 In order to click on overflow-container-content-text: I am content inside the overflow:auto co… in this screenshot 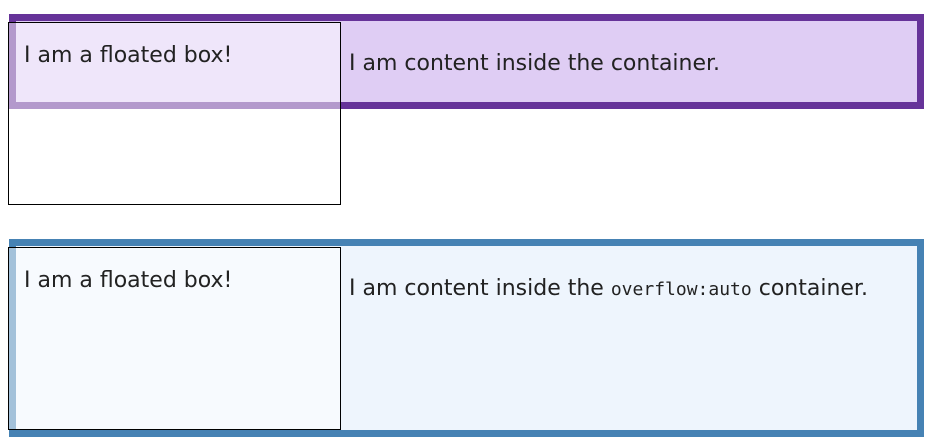, I will do `click(608, 289)`.